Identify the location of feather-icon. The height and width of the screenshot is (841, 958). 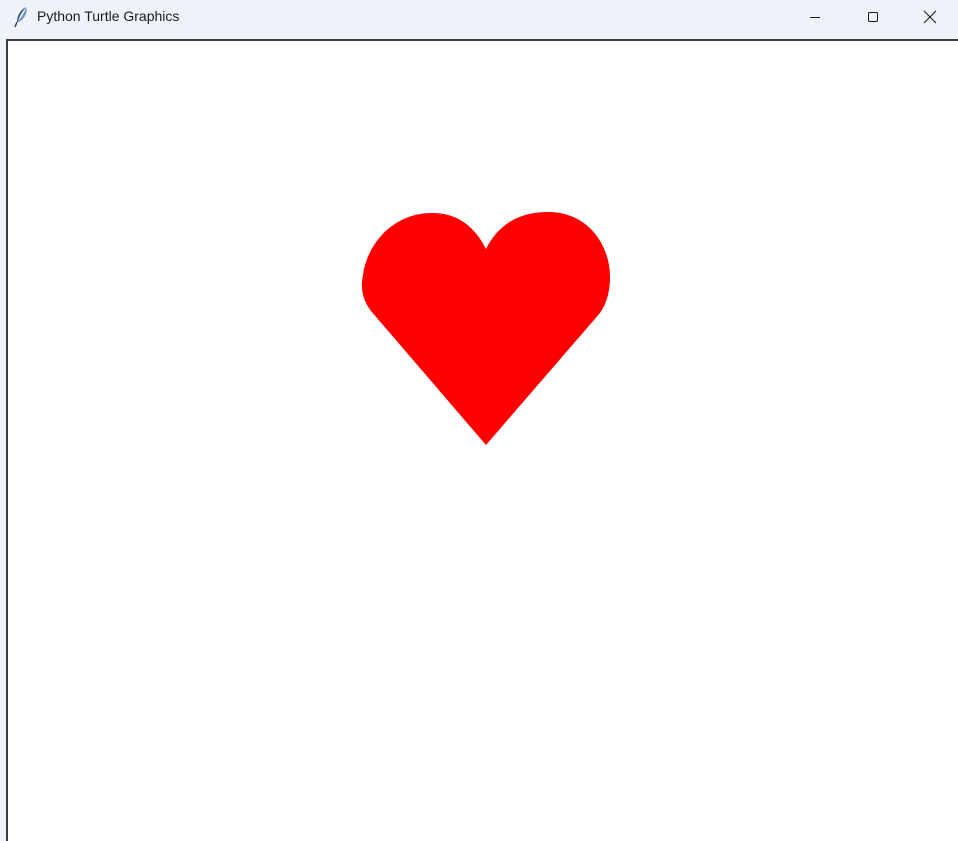
(21, 17).